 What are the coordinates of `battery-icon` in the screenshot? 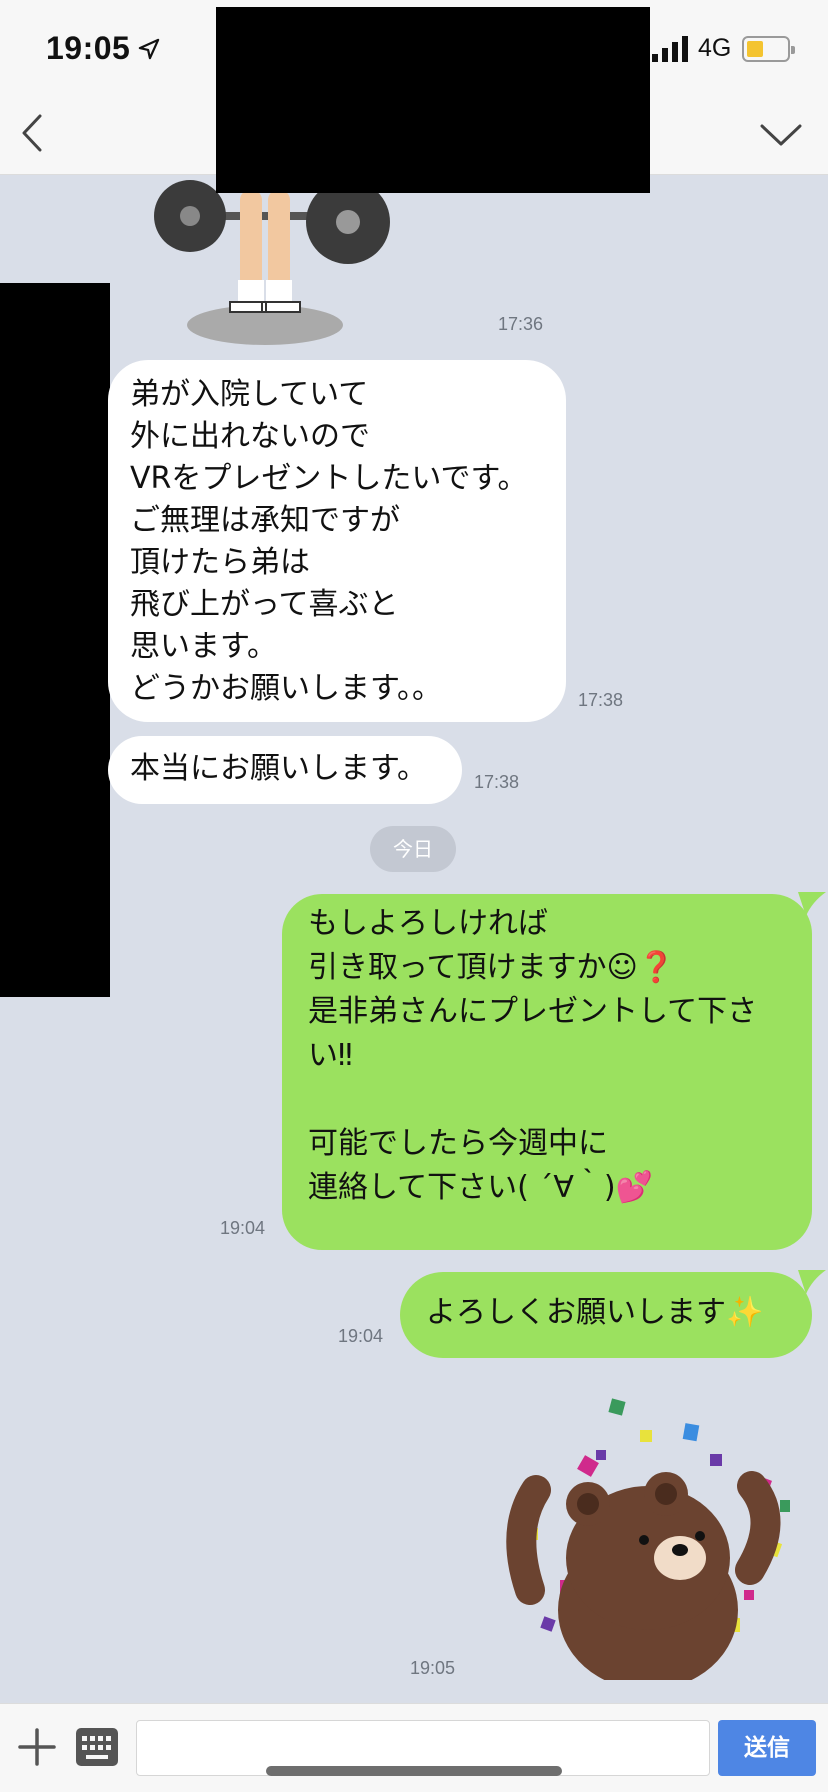 It's located at (768, 49).